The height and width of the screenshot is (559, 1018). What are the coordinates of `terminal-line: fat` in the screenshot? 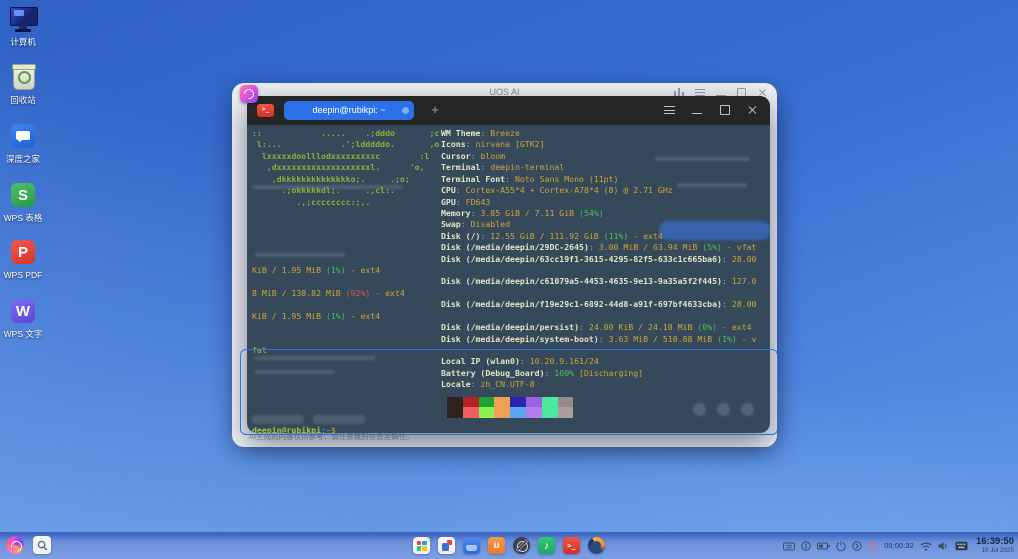 It's located at (259, 349).